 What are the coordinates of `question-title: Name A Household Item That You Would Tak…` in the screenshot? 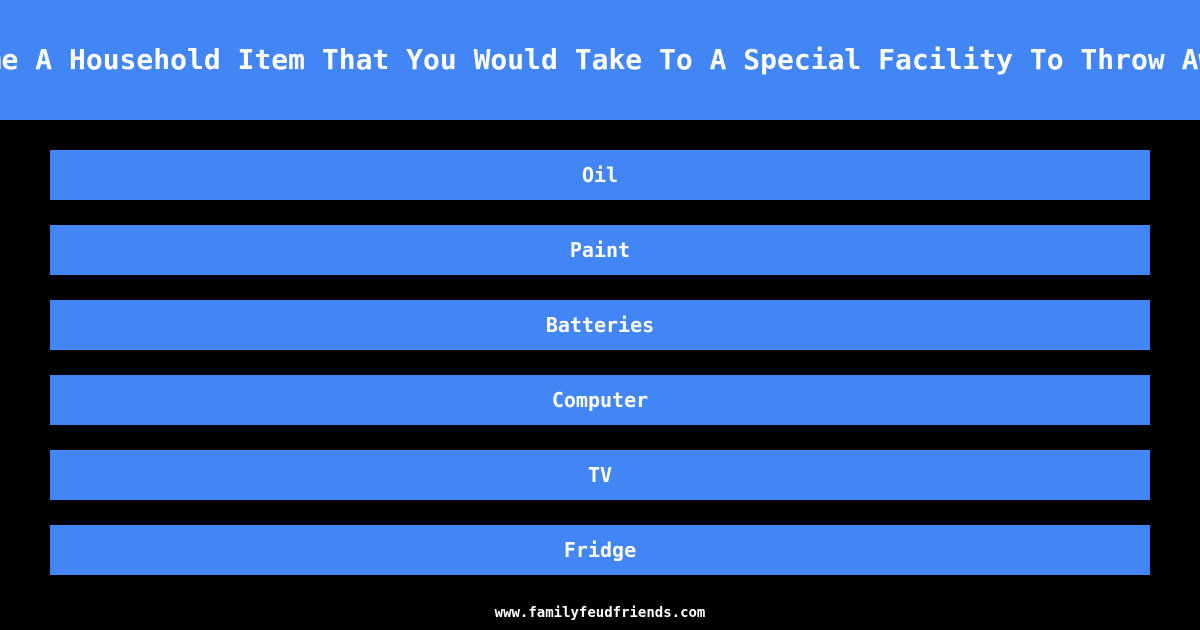 It's located at (600, 59).